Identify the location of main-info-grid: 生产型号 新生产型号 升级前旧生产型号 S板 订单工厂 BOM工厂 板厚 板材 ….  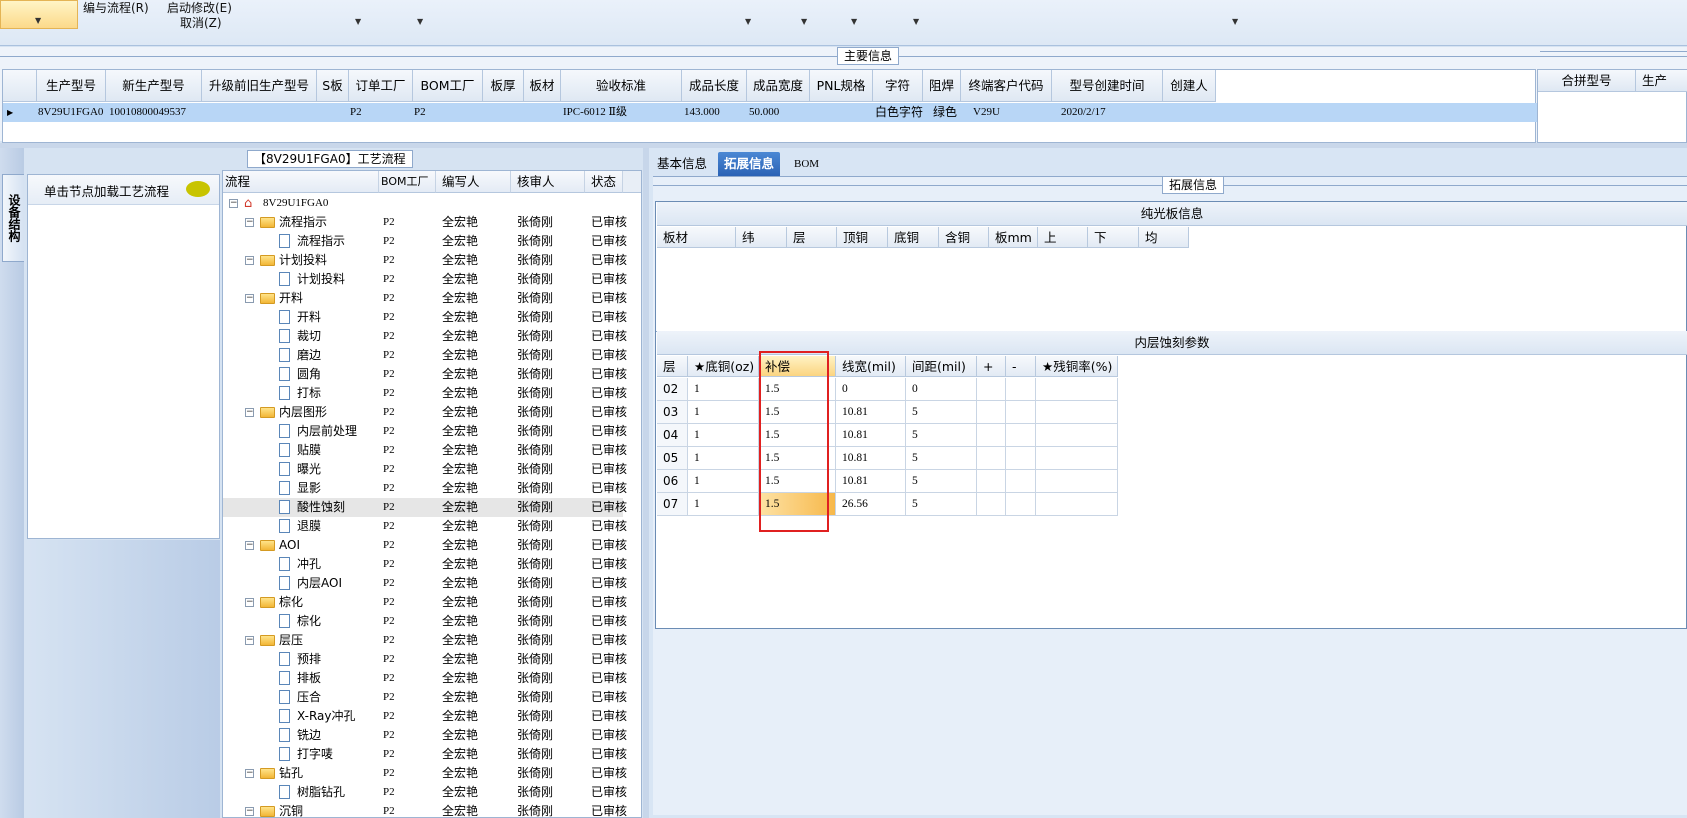
(769, 106).